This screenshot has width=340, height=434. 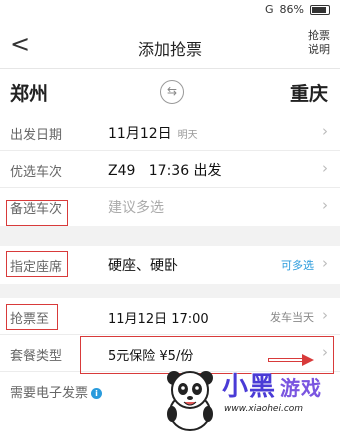 I want to click on multi-select-link: 可多选, so click(x=297, y=265).